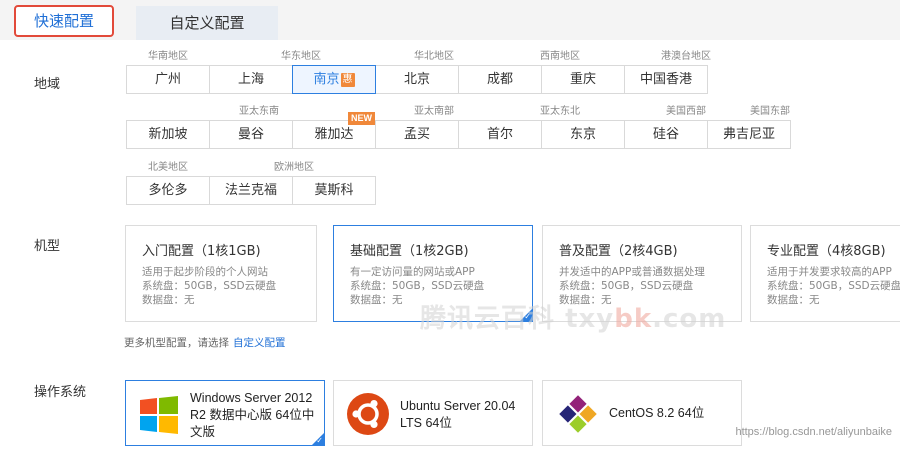 Image resolution: width=900 pixels, height=452 pixels. I want to click on region-row-2: 新加坡 曼谷 雅加达 NEW 孟买 首尔 东京 硅谷 弗吉尼亚, so click(458, 130).